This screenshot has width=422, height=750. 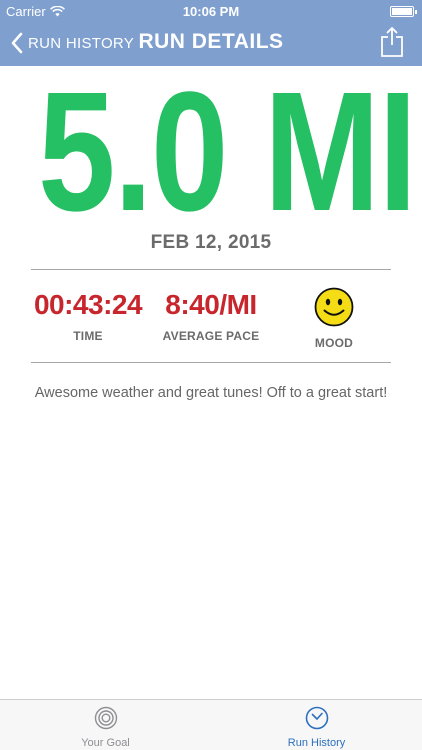 I want to click on status-bar: Carrier 10:06 PM, so click(x=211, y=11).